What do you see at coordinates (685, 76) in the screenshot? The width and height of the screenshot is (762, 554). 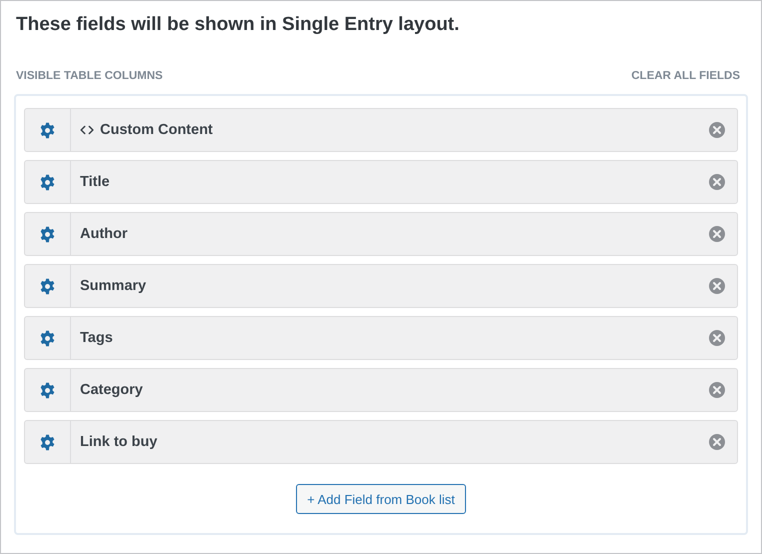 I see `clear-all-link: CLEAR ALL FIELDS` at bounding box center [685, 76].